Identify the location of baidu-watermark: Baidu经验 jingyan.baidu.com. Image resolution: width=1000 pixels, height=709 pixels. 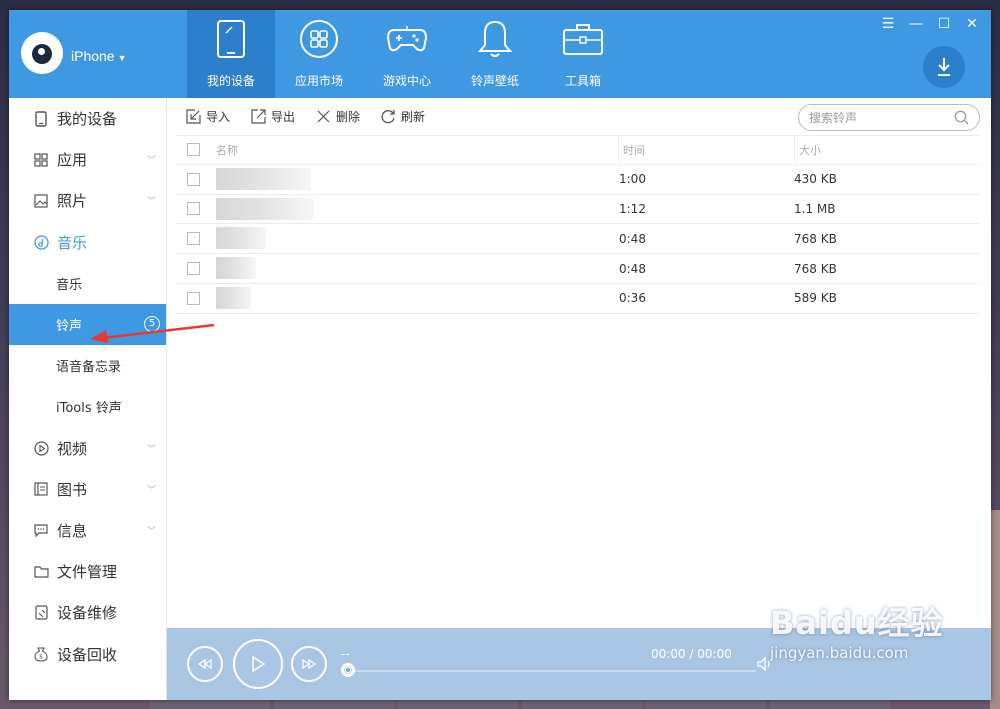
(857, 630).